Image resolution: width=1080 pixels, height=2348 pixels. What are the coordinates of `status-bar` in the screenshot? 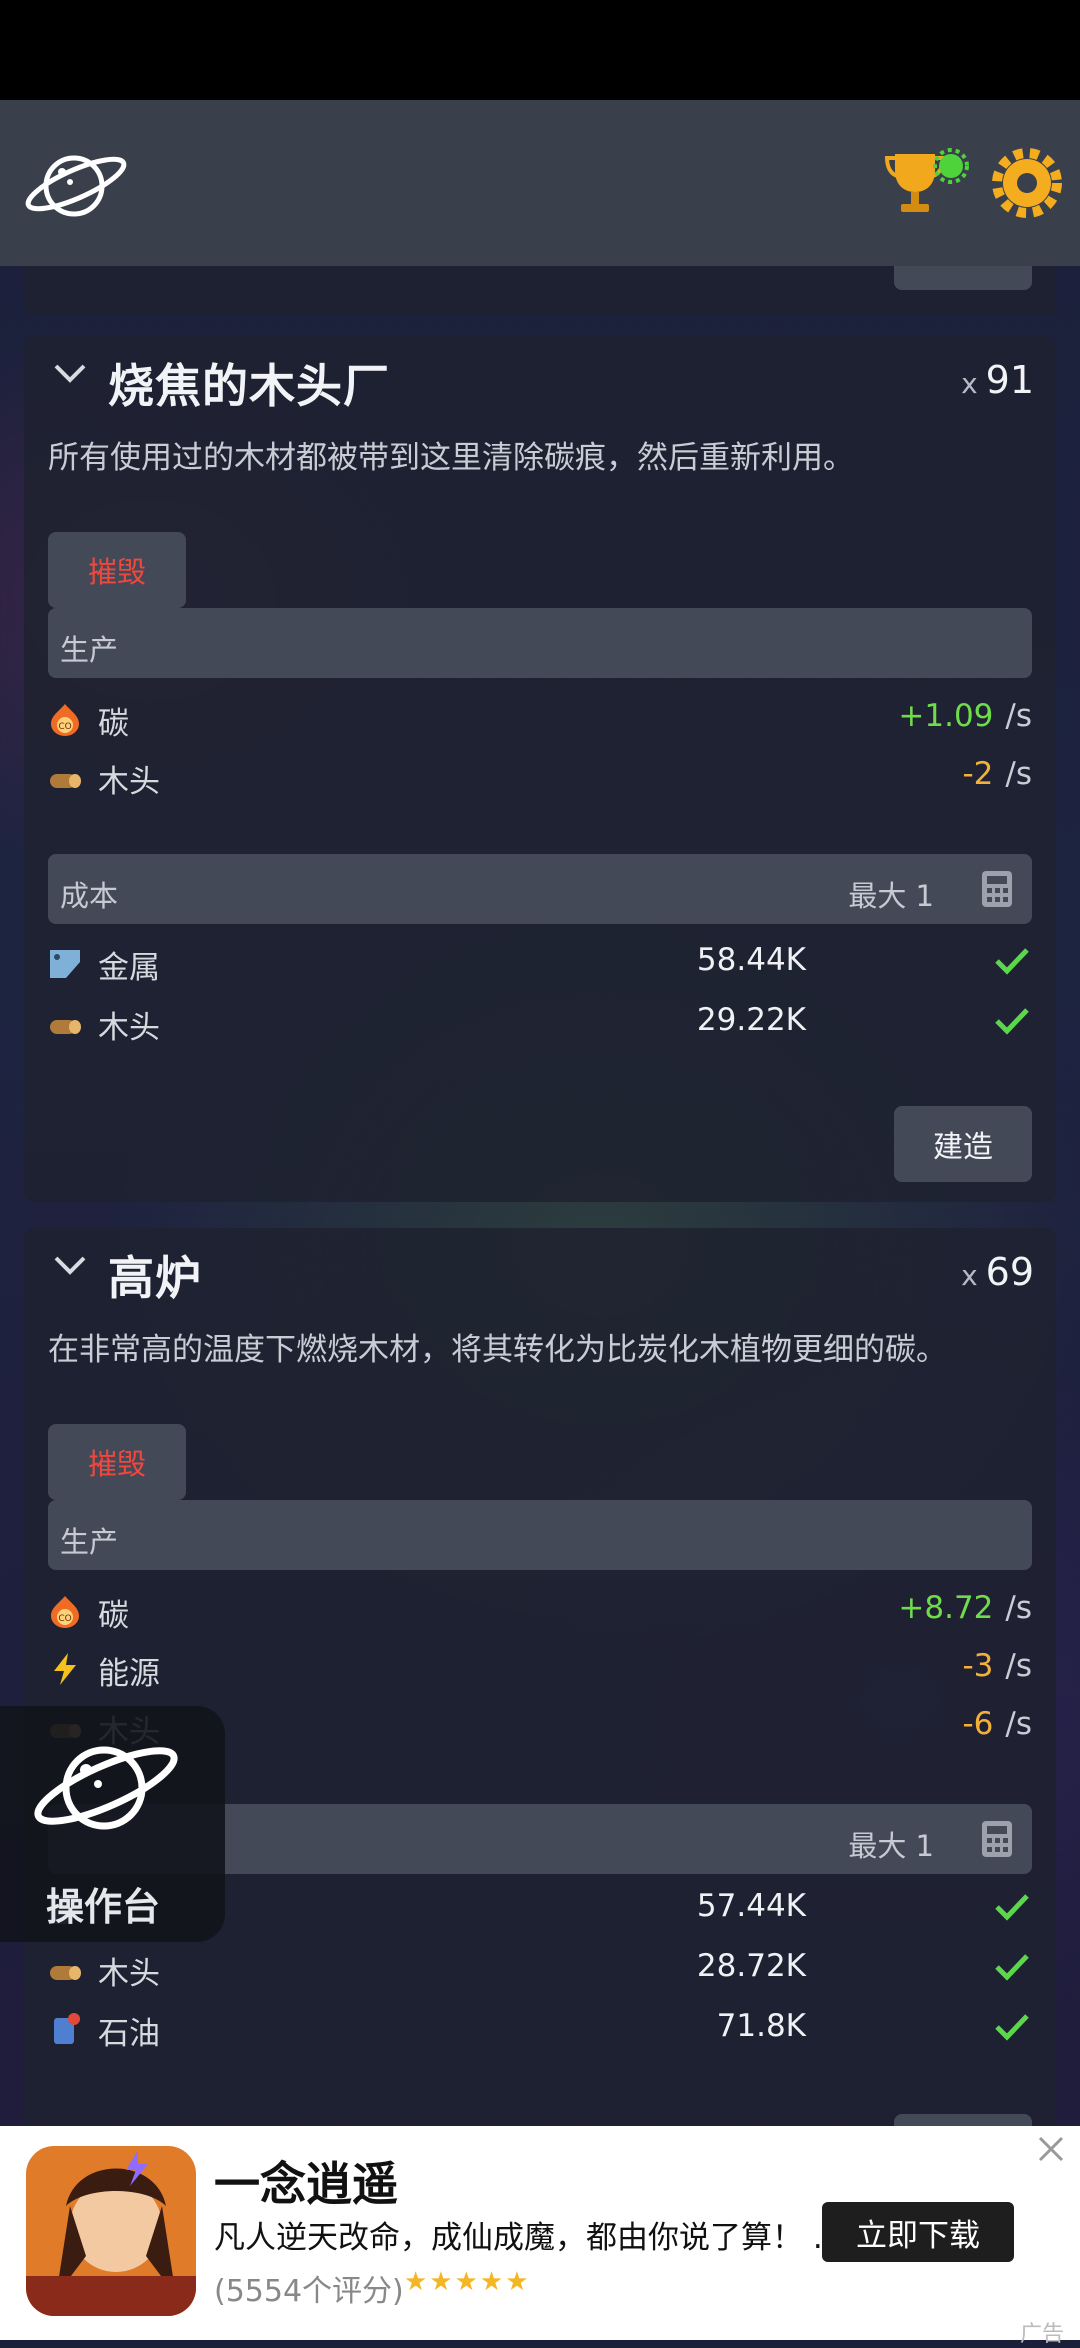 It's located at (540, 50).